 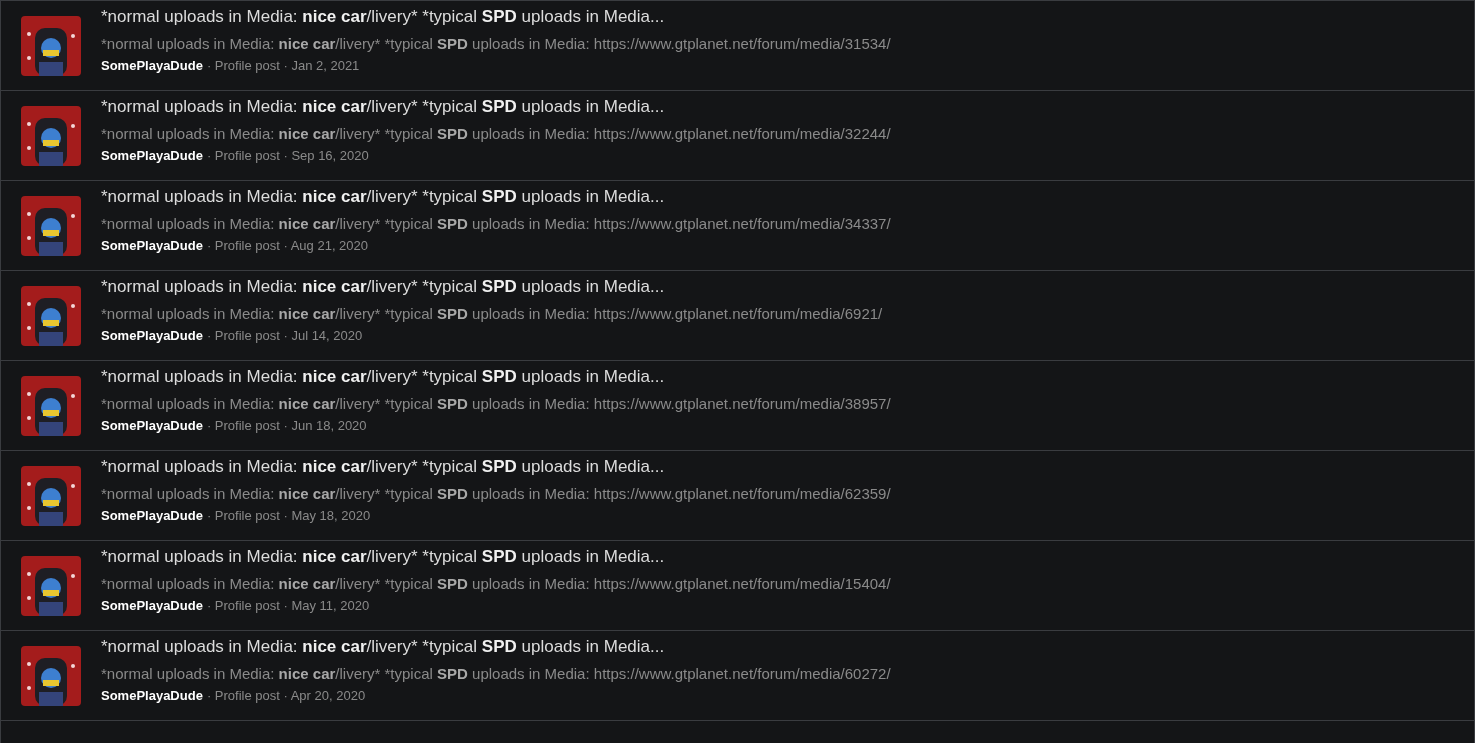 I want to click on post-meta: · Profile post · May 18, 2020, so click(x=288, y=515).